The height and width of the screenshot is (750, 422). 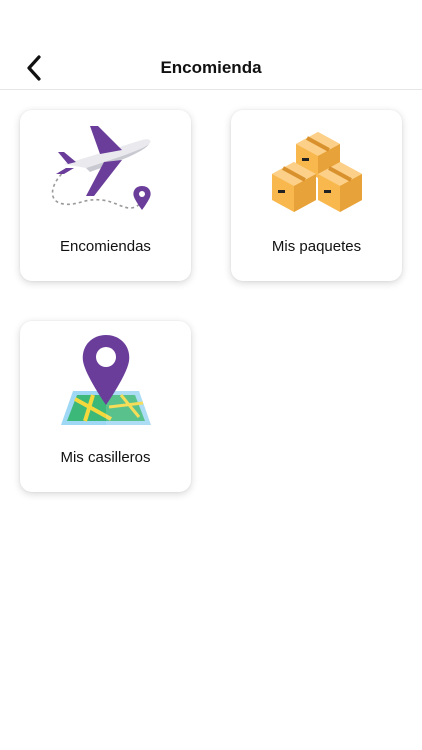 What do you see at coordinates (105, 246) in the screenshot?
I see `menu-card-label: Encomiendas` at bounding box center [105, 246].